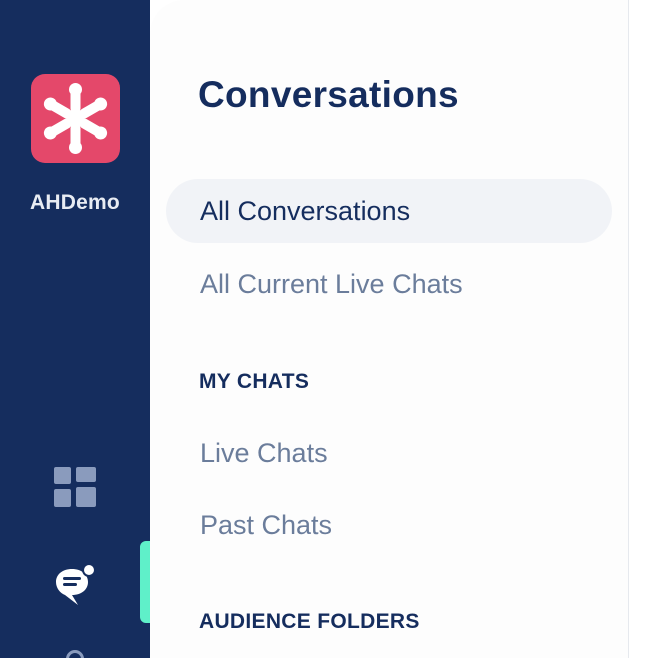 The width and height of the screenshot is (658, 658). I want to click on dashboard-icon, so click(75, 487).